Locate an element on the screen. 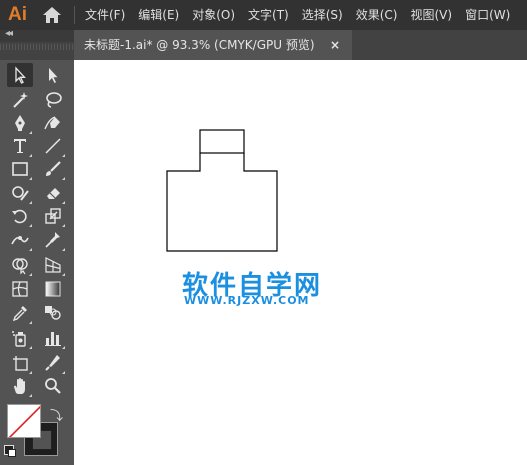 This screenshot has width=527, height=465. magic-wand-tool-icon is located at coordinates (20, 100).